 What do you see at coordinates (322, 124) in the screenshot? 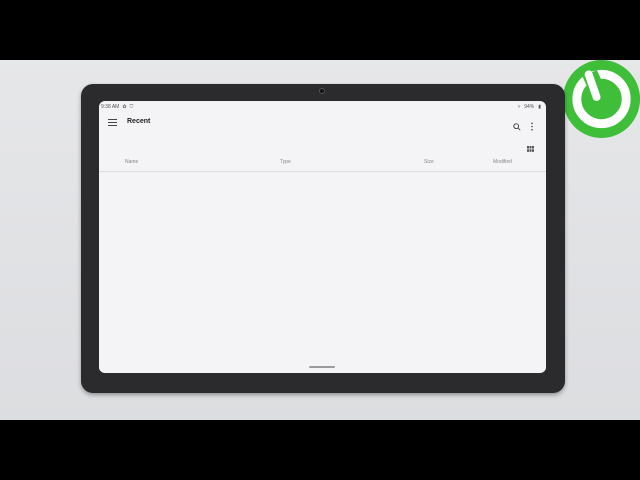
I see `app-bar: Recent` at bounding box center [322, 124].